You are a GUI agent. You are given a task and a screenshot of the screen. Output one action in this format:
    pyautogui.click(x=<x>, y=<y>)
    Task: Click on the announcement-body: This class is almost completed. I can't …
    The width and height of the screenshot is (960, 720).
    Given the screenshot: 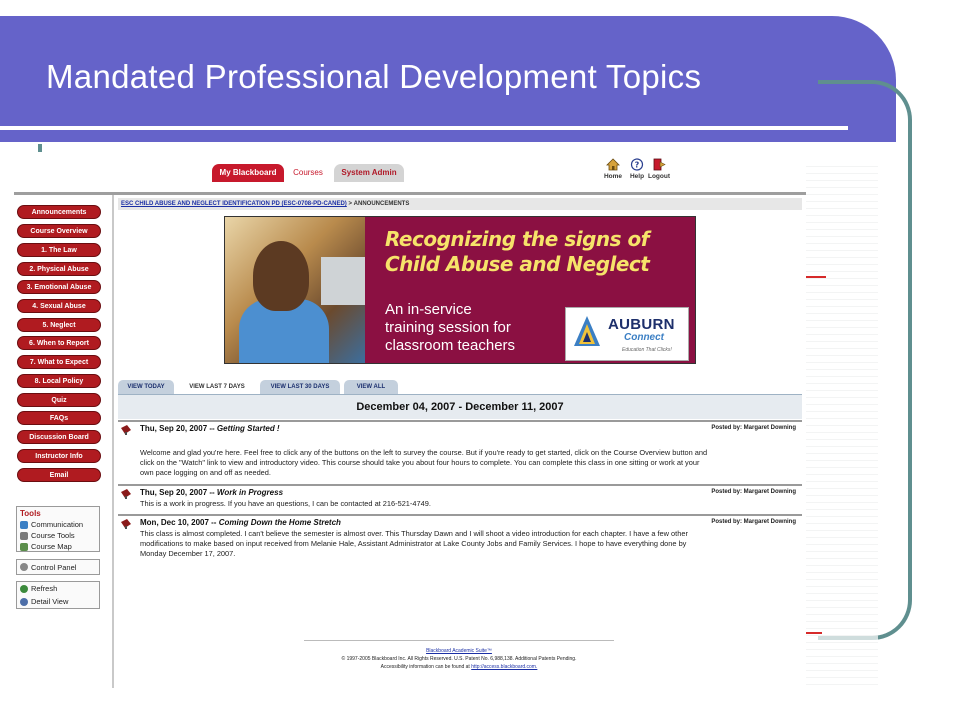 What is the action you would take?
    pyautogui.click(x=414, y=543)
    